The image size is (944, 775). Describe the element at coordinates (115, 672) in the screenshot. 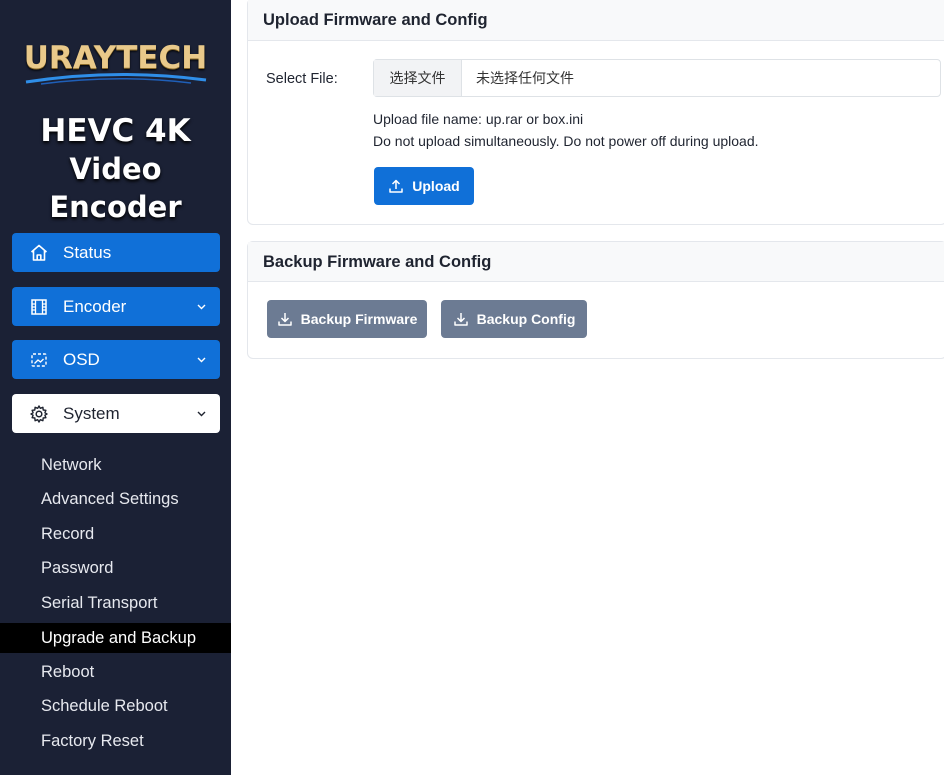

I see `sidebar-item-reboot: Reboot` at that location.